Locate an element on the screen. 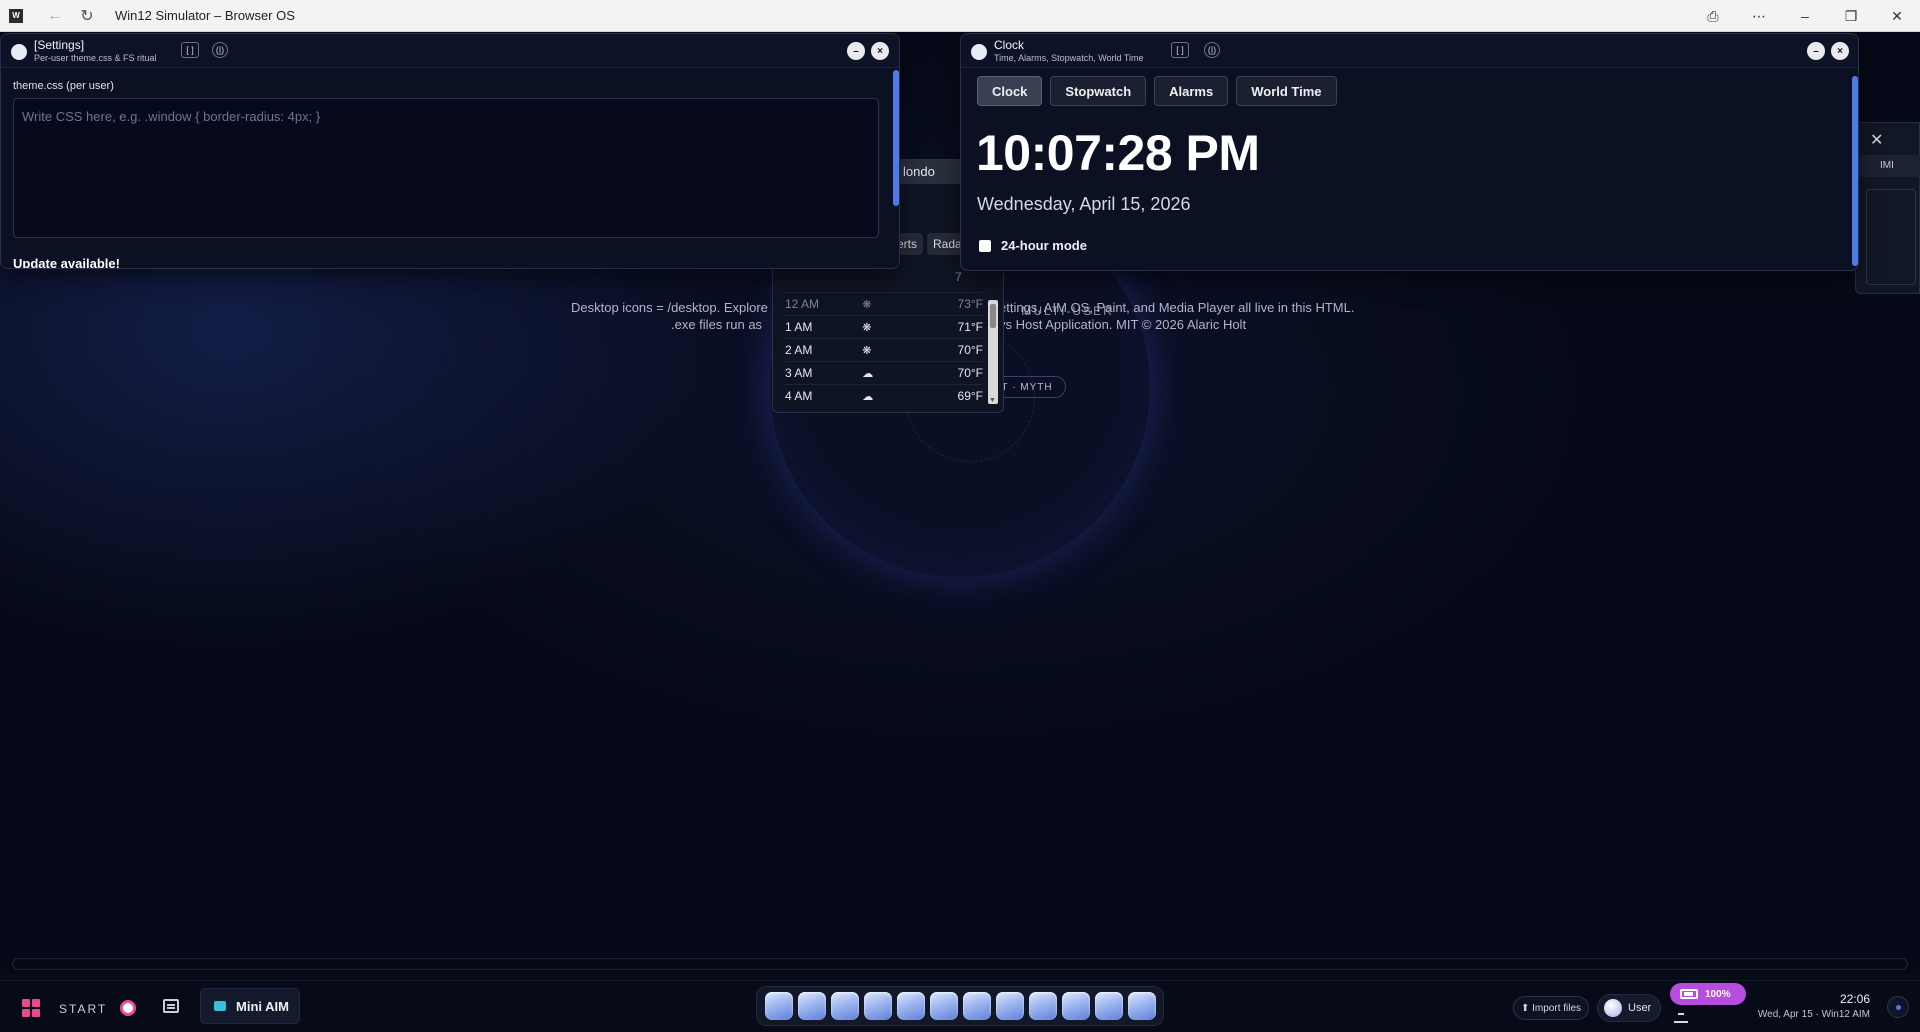 This screenshot has height=1032, width=1920. current-time: 10:07:28 PM is located at coordinates (1118, 153).